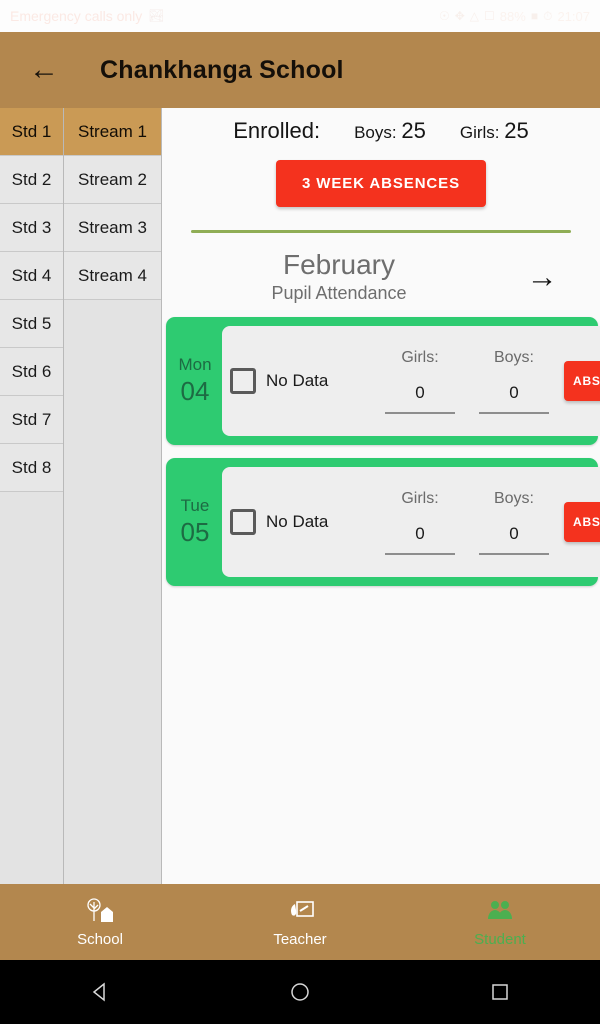 The width and height of the screenshot is (600, 1024). What do you see at coordinates (31, 132) in the screenshot?
I see `sidebar-item-std-1: Std 1` at bounding box center [31, 132].